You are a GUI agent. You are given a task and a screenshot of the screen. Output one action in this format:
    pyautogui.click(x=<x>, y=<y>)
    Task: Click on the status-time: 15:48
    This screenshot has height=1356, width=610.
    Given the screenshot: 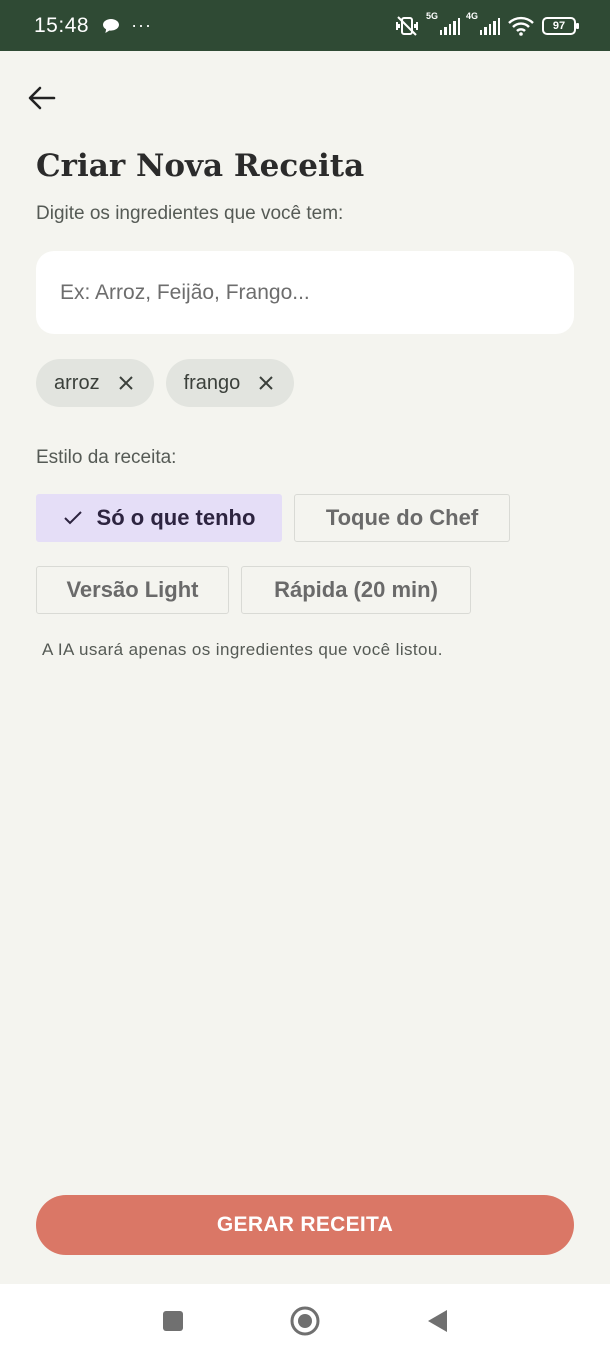 What is the action you would take?
    pyautogui.click(x=62, y=25)
    